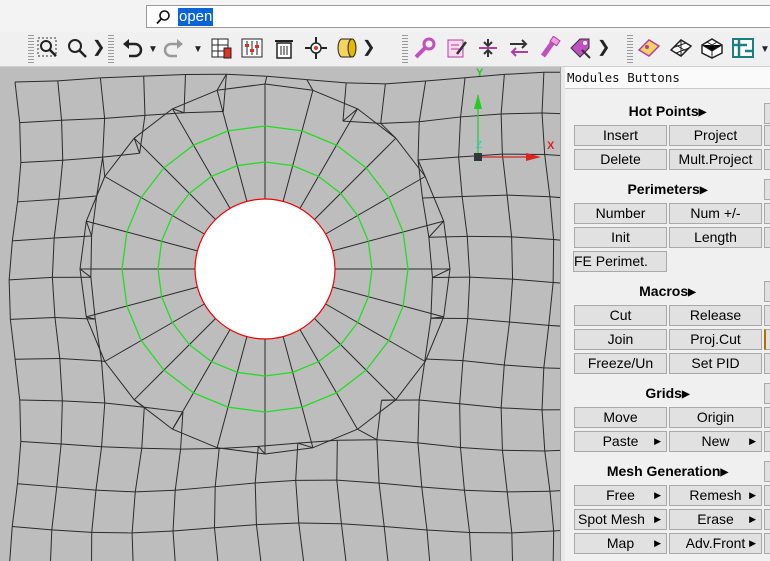 The image size is (770, 561). Describe the element at coordinates (620, 543) in the screenshot. I see `map-button: Map ▶` at that location.